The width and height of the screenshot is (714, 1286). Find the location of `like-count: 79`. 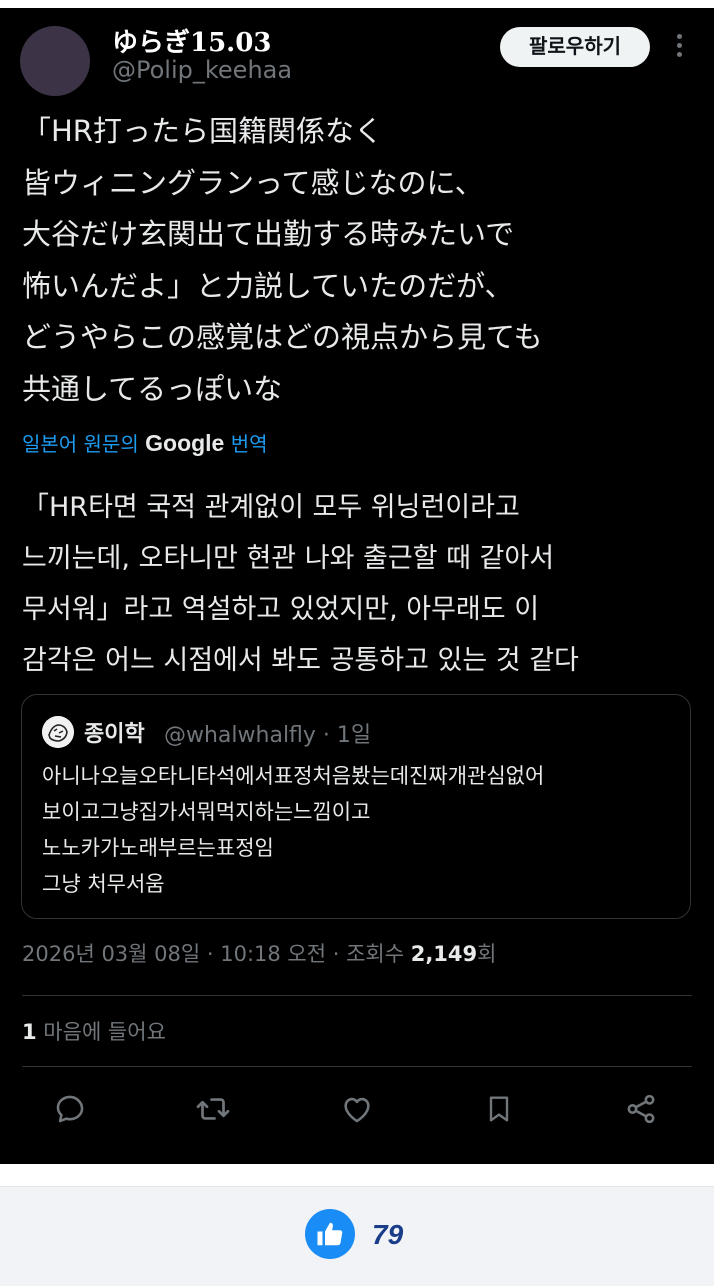

like-count: 79 is located at coordinates (388, 1234).